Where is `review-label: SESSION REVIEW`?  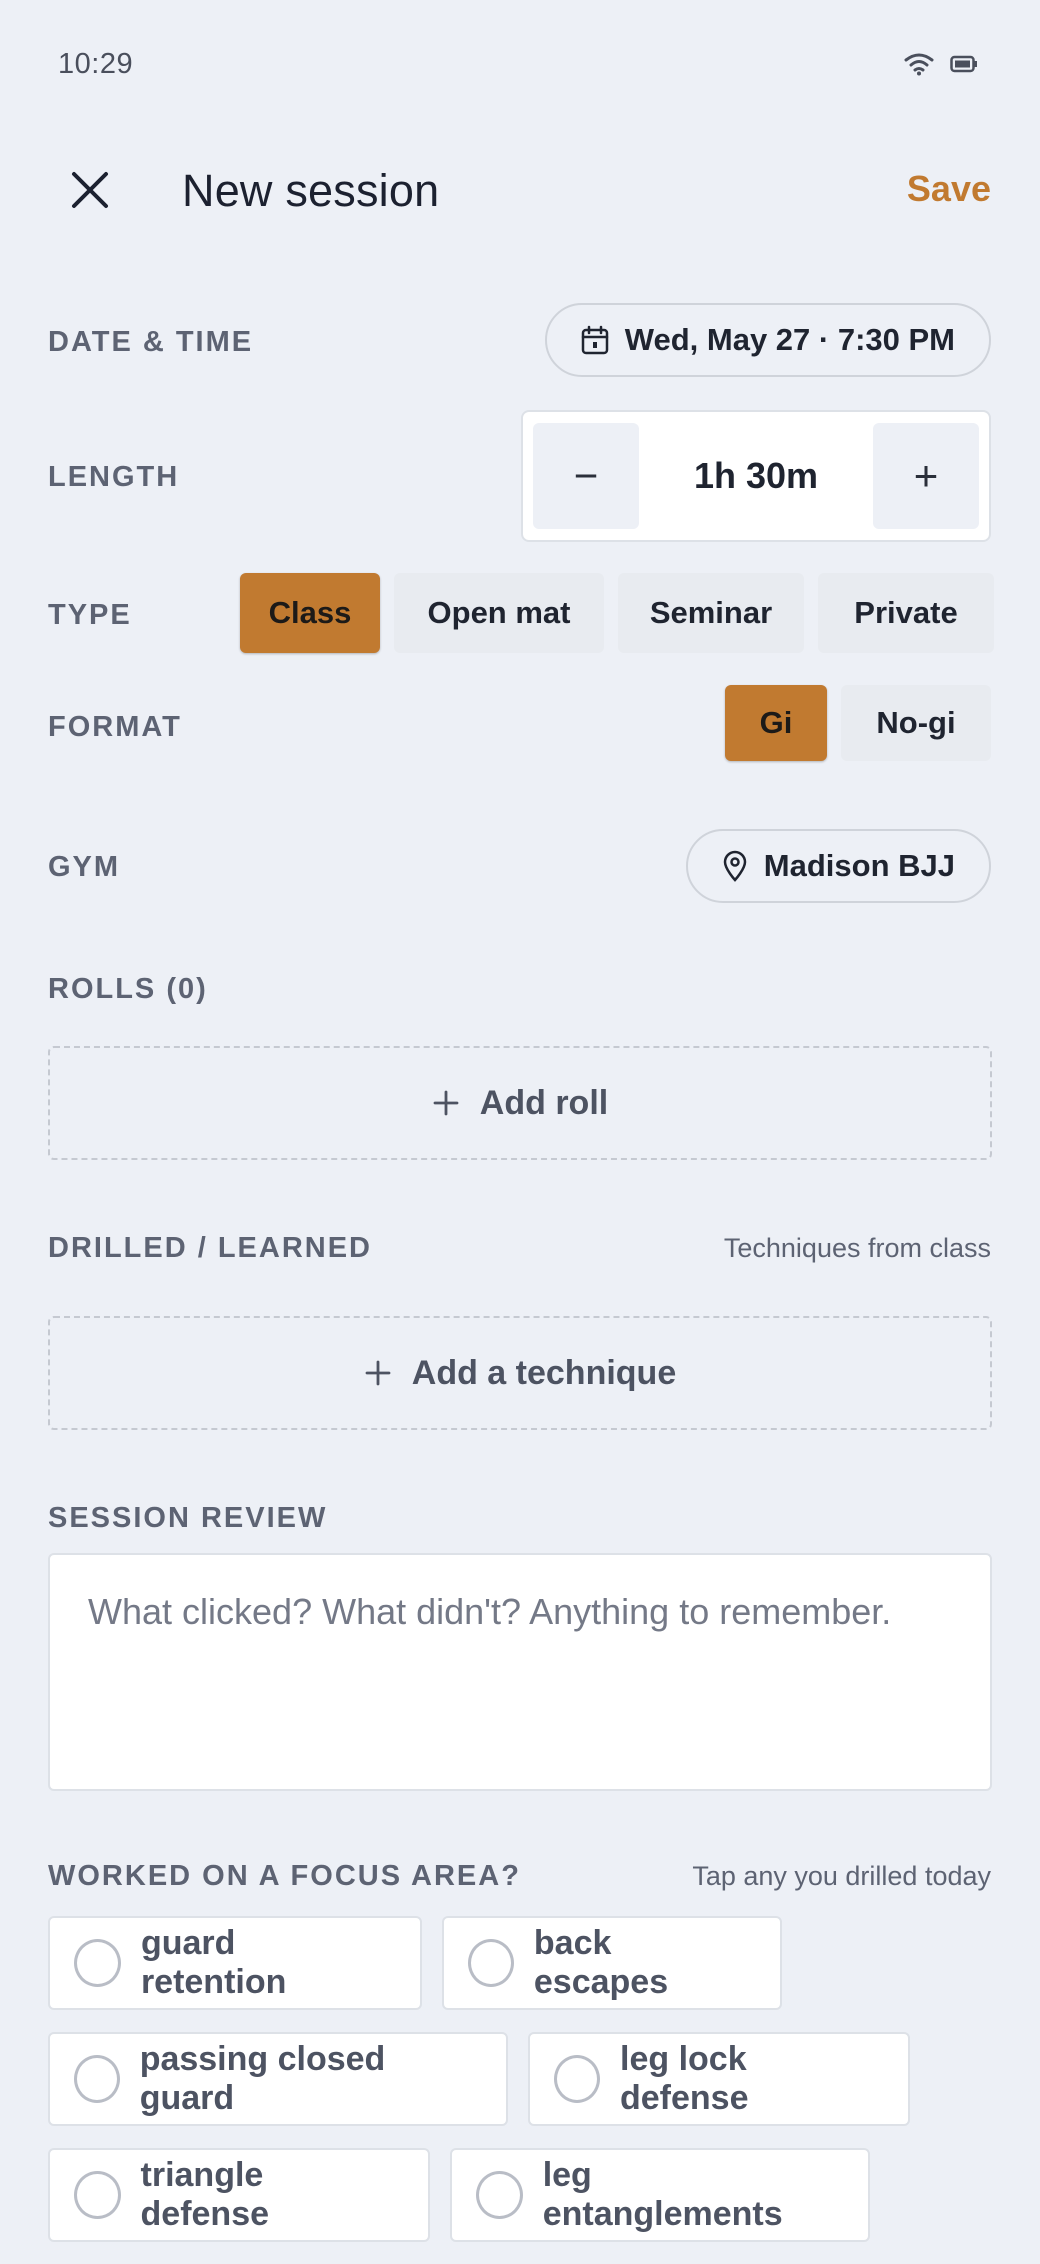 review-label: SESSION REVIEW is located at coordinates (188, 1518).